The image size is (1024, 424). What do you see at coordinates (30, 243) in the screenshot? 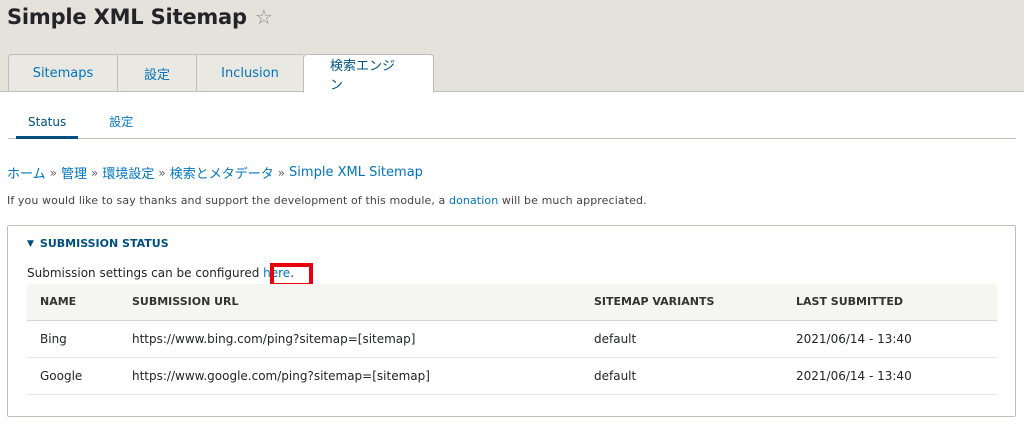
I see `triangle-down-icon: ▼` at bounding box center [30, 243].